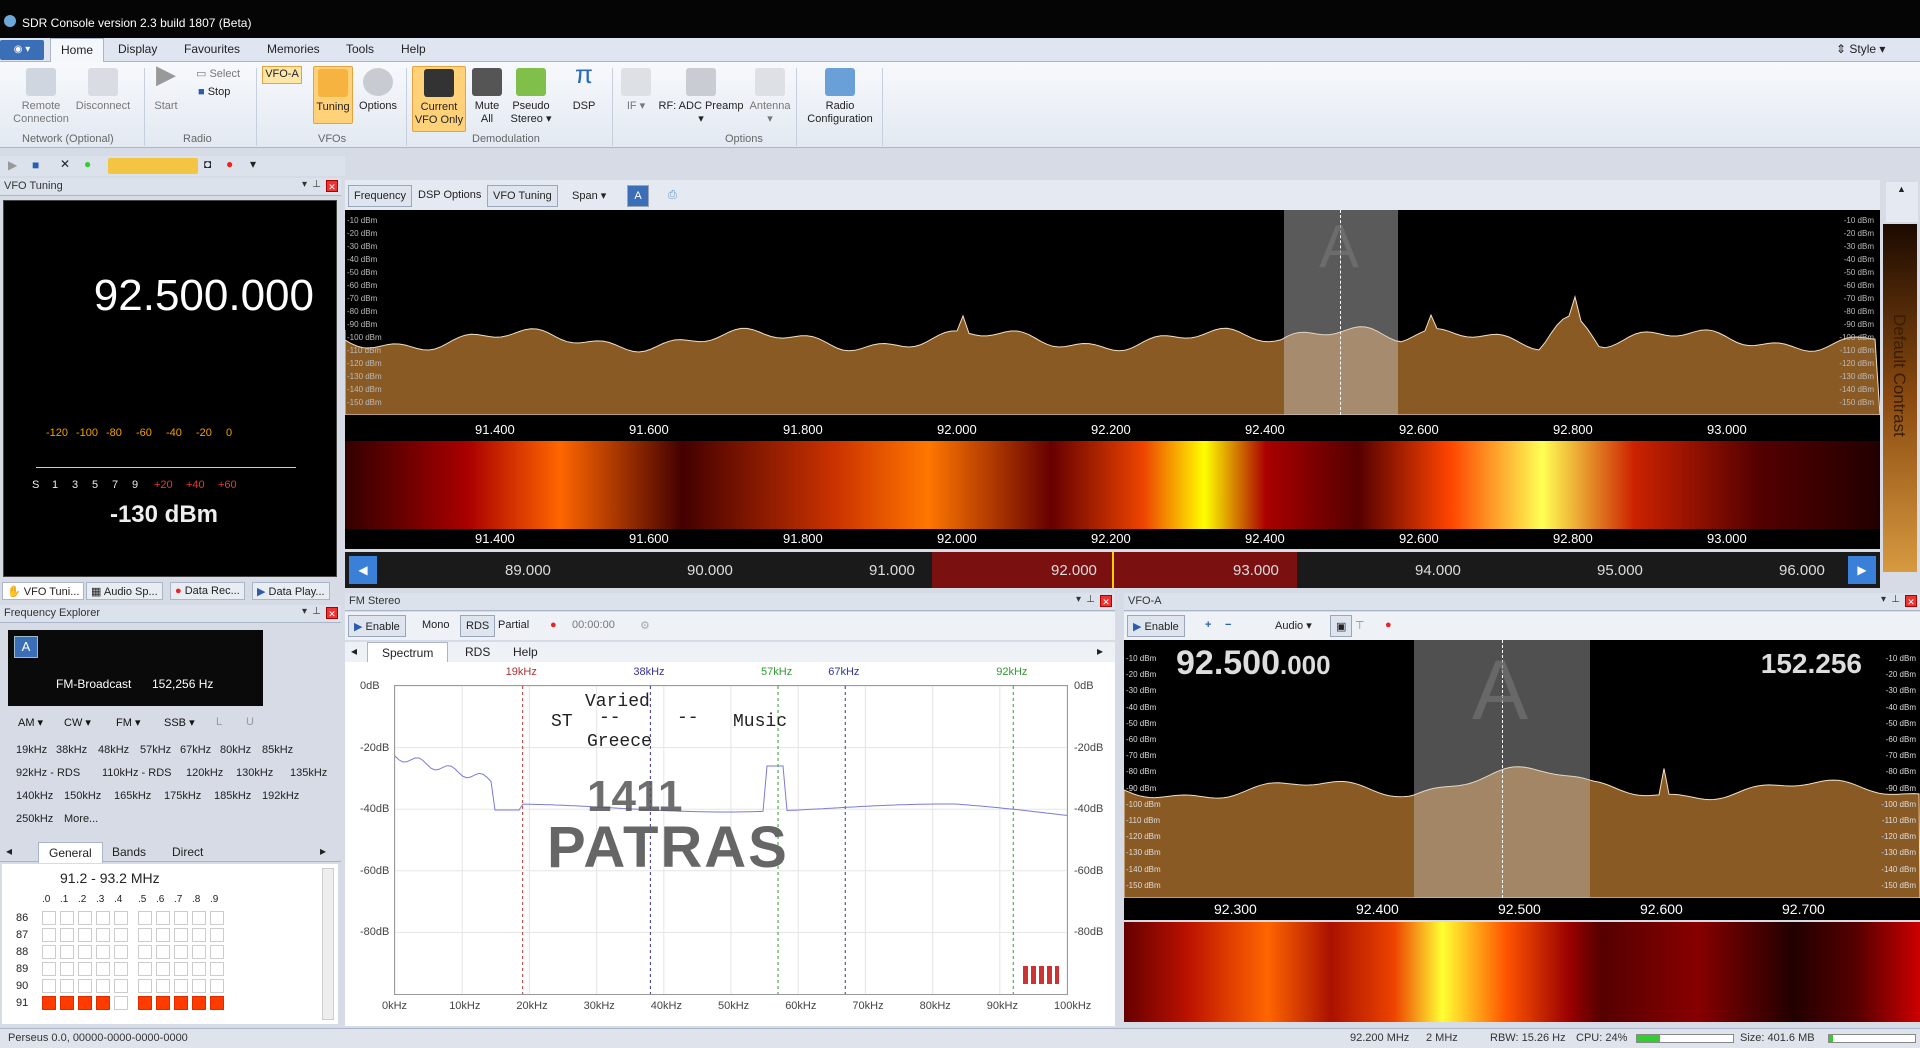 Image resolution: width=1920 pixels, height=1048 pixels. I want to click on settings-icon: ⚙, so click(645, 626).